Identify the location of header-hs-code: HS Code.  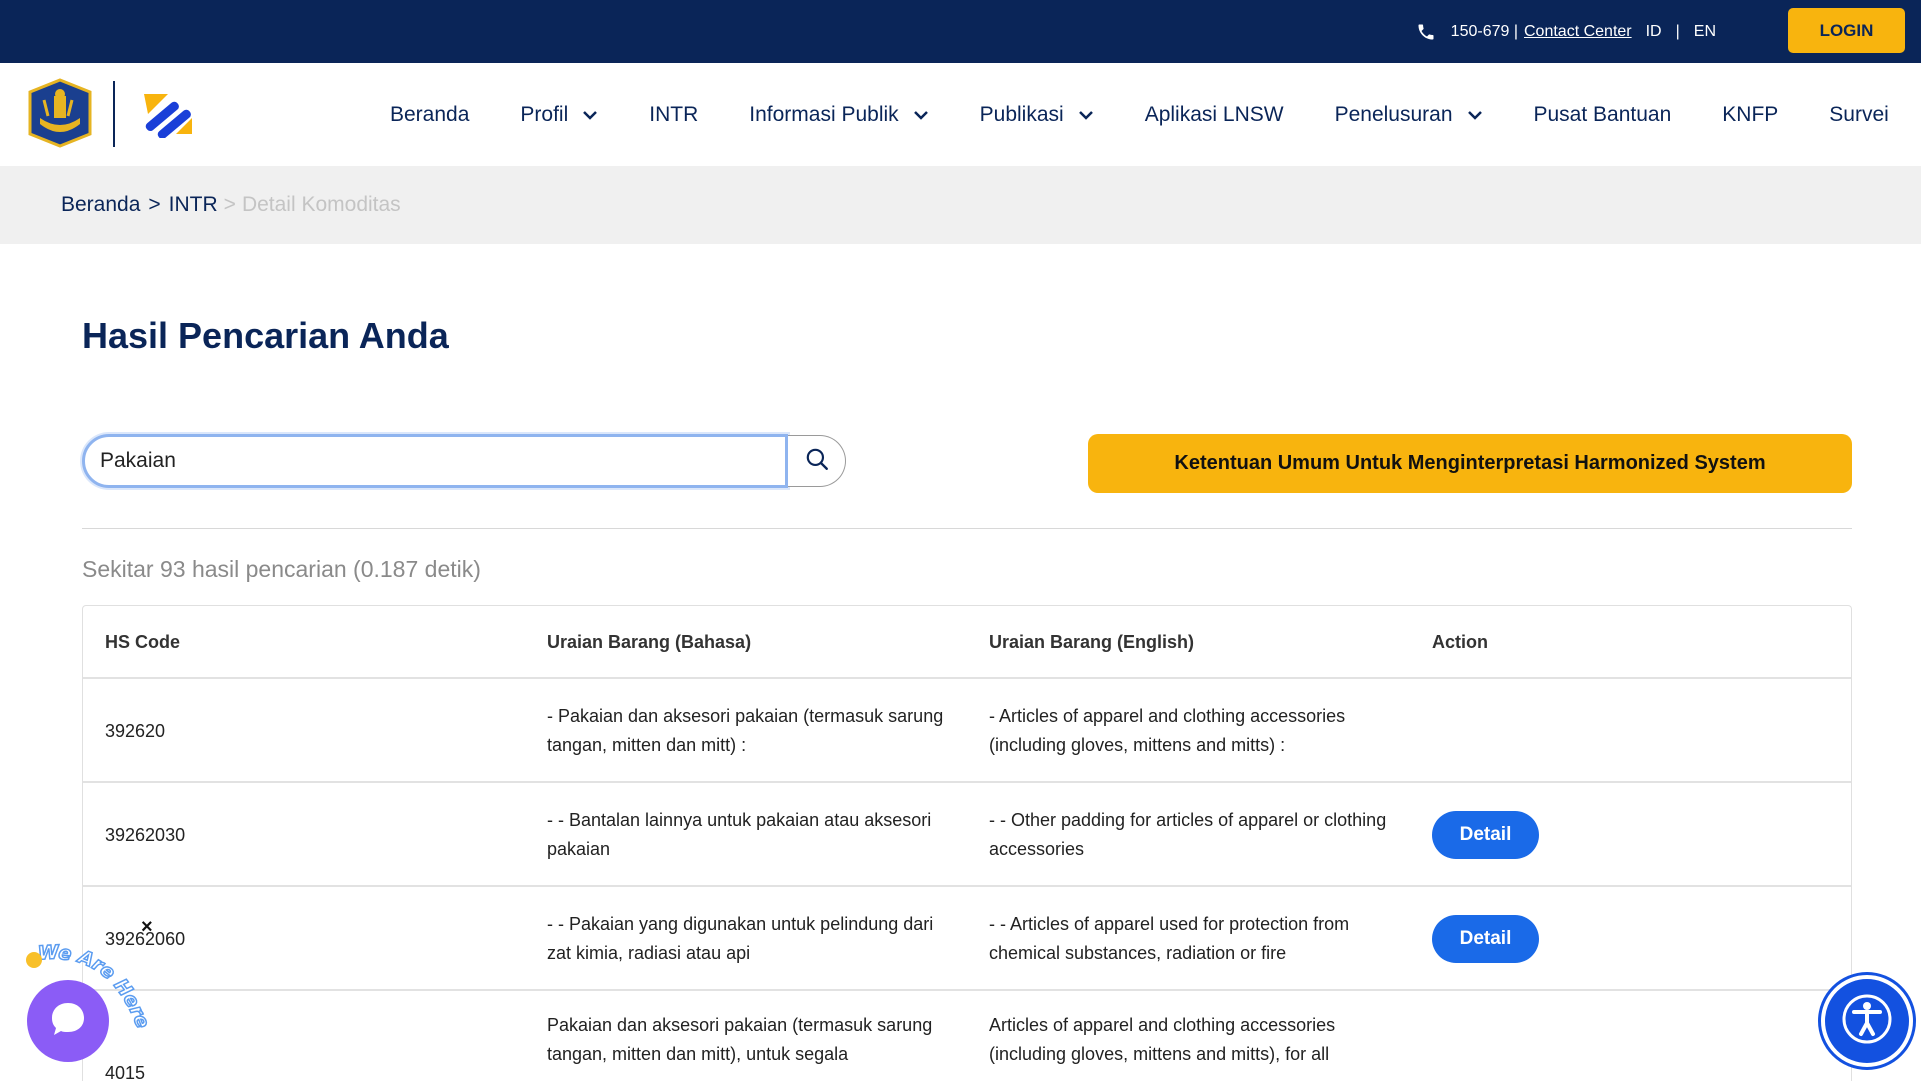
(143, 642).